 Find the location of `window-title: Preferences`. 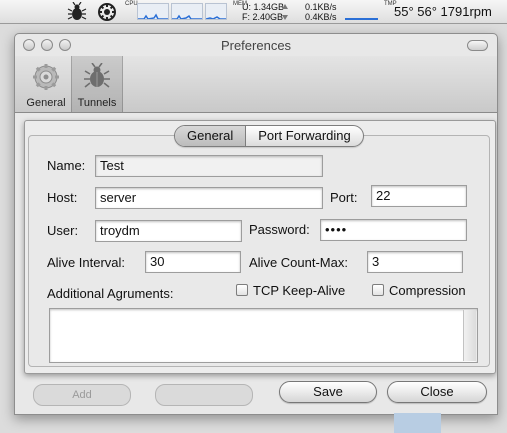

window-title: Preferences is located at coordinates (256, 45).